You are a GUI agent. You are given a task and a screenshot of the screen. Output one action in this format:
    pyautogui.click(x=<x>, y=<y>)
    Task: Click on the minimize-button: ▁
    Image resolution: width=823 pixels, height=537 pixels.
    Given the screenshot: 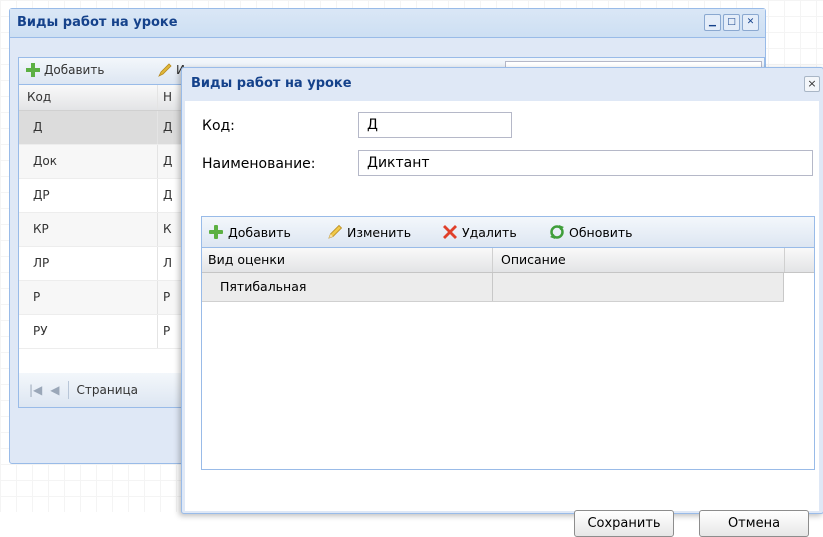 What is the action you would take?
    pyautogui.click(x=712, y=22)
    